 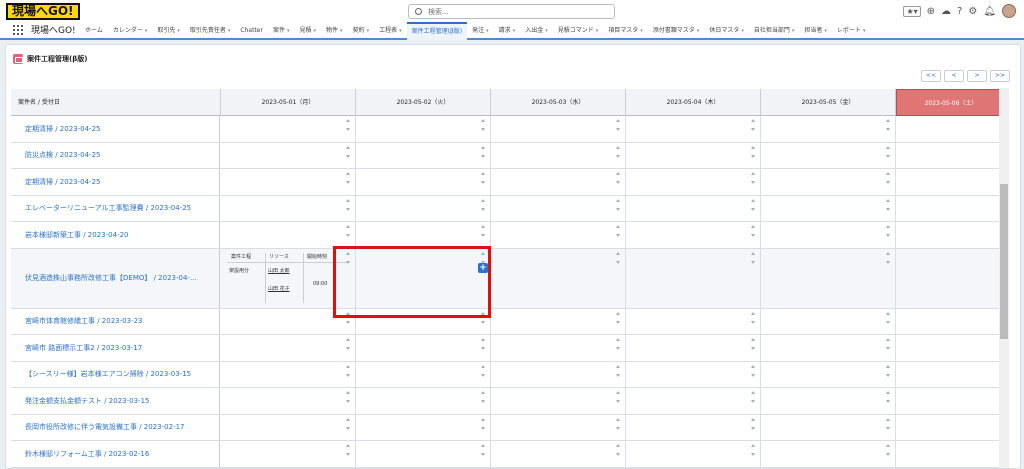 I want to click on project-link: 宮崎市 路面標示工事2 / 2023-03-17, so click(x=115, y=348).